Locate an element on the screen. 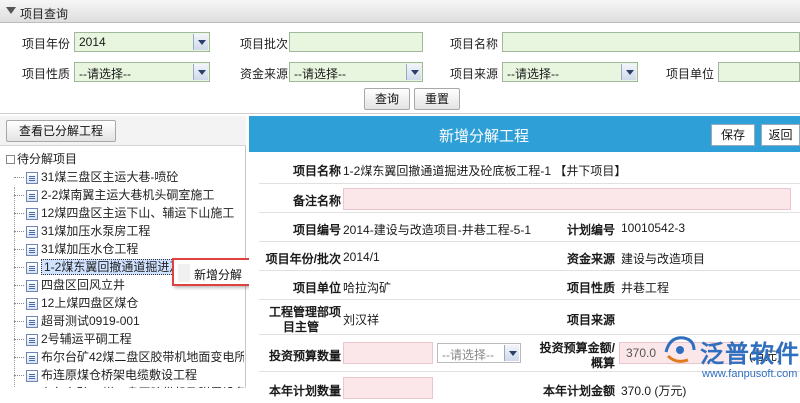 This screenshot has width=800, height=403. budget-qty-unit-select: --请选择-- is located at coordinates (479, 353).